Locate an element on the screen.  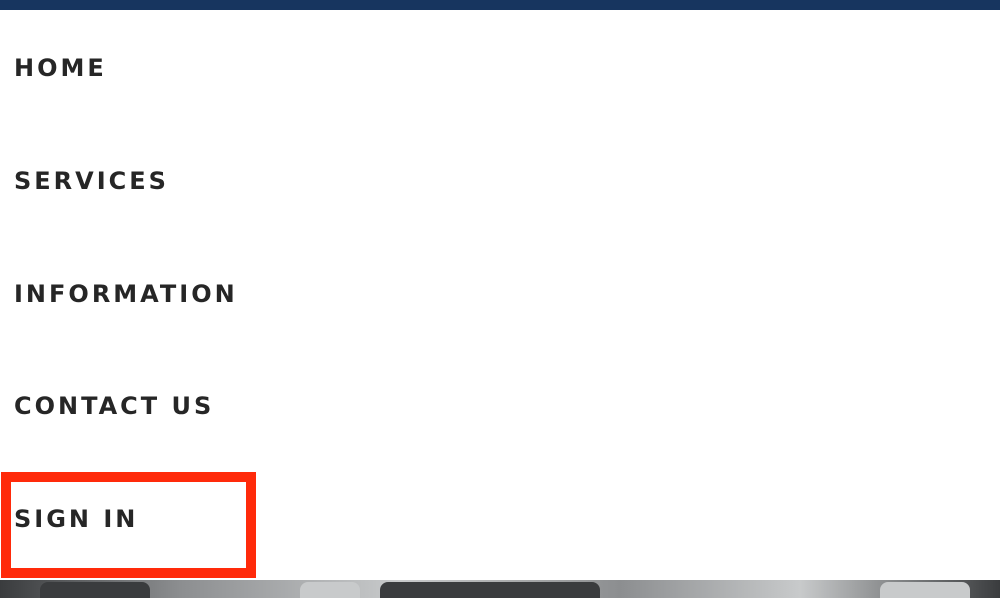
nav-item-sign-in: SIGN IN is located at coordinates (76, 519).